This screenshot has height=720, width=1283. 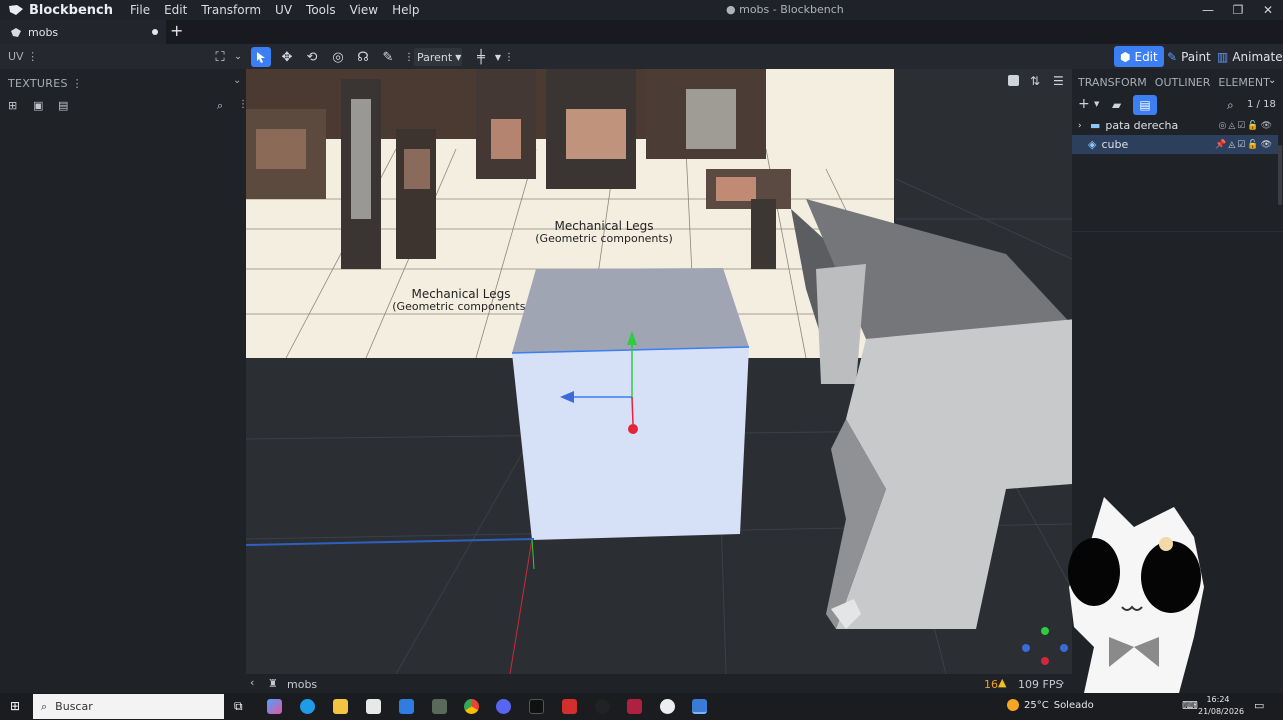 I want to click on outliner-search-icon: ⌕, so click(x=1230, y=105).